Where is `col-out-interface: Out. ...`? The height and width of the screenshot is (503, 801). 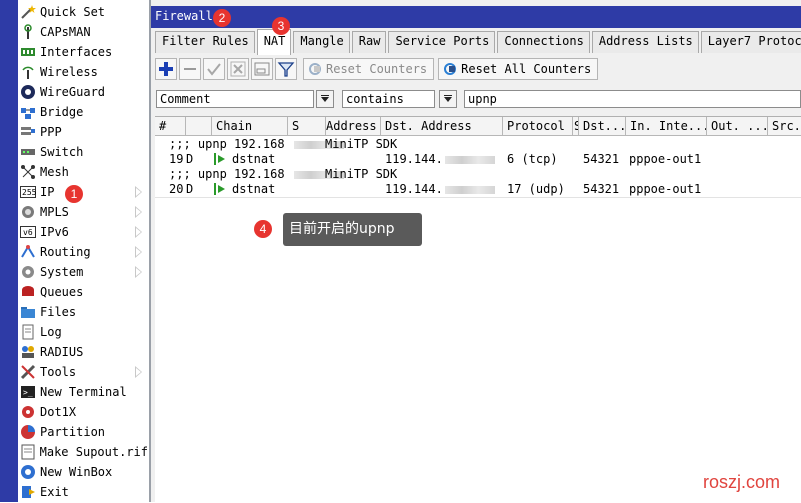 col-out-interface: Out. ... is located at coordinates (737, 126).